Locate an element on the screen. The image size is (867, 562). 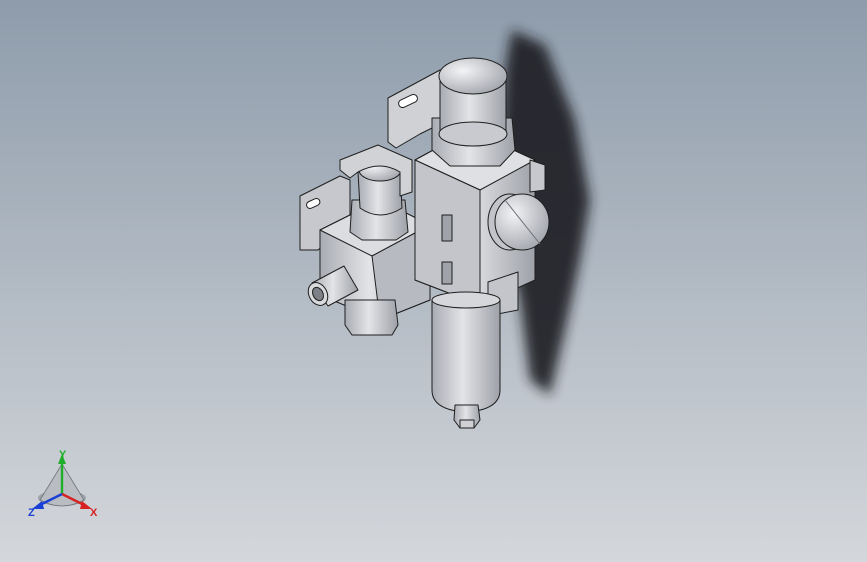
filter-bowl-rim is located at coordinates (466, 300).